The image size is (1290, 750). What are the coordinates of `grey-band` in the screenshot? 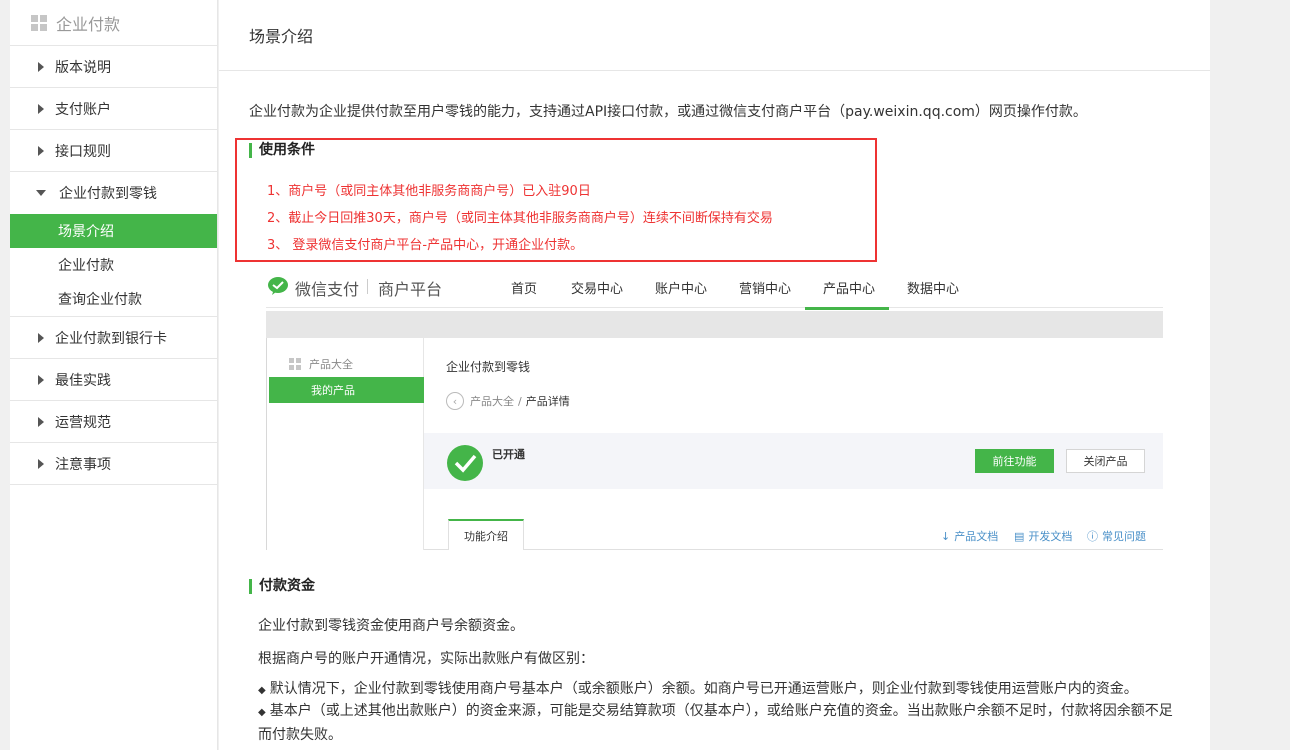 It's located at (714, 324).